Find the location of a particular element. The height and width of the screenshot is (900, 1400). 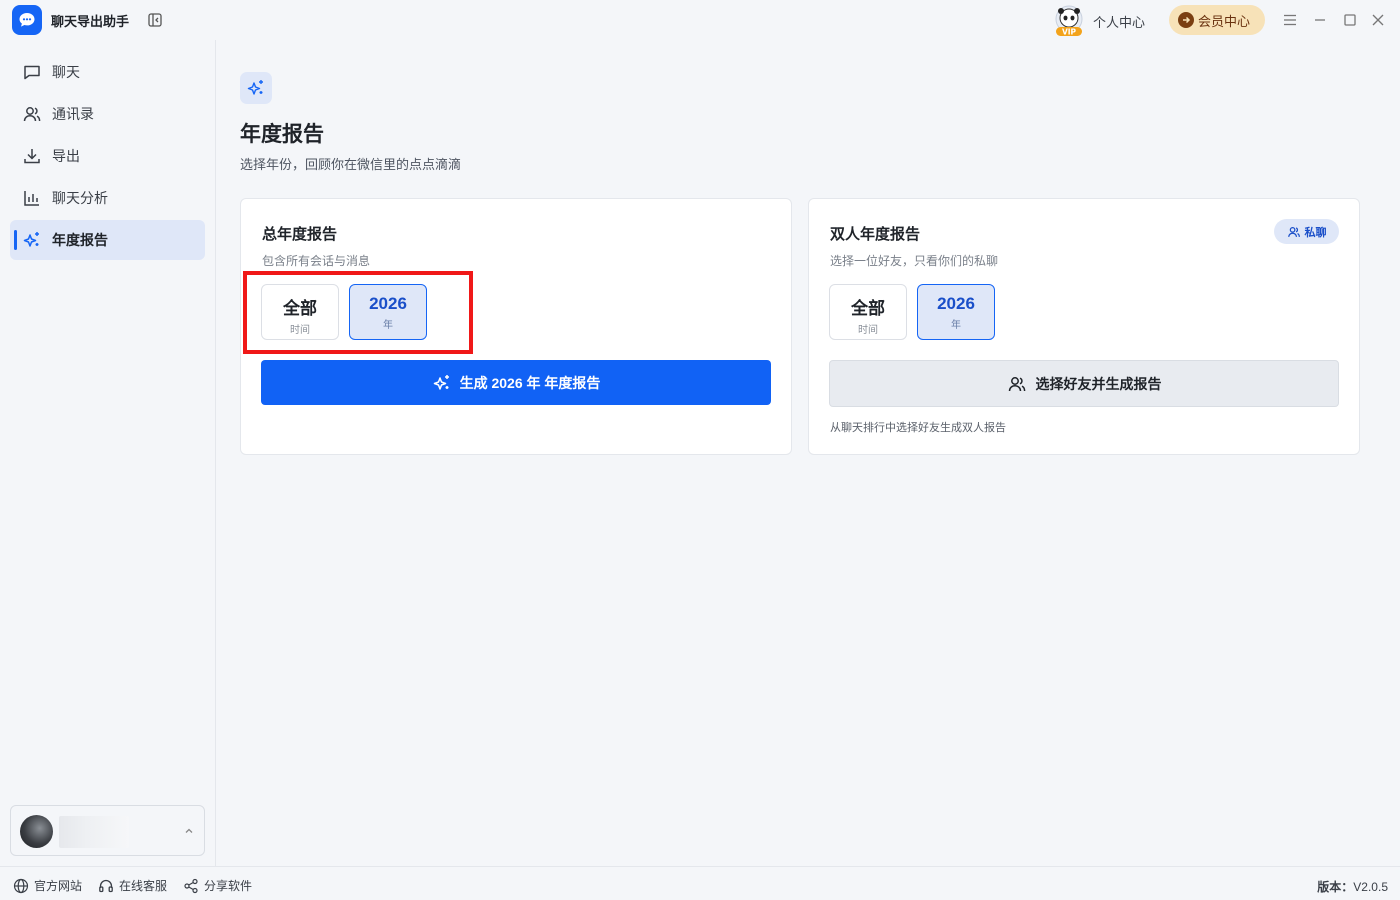

vip-label: VIP is located at coordinates (1069, 32).